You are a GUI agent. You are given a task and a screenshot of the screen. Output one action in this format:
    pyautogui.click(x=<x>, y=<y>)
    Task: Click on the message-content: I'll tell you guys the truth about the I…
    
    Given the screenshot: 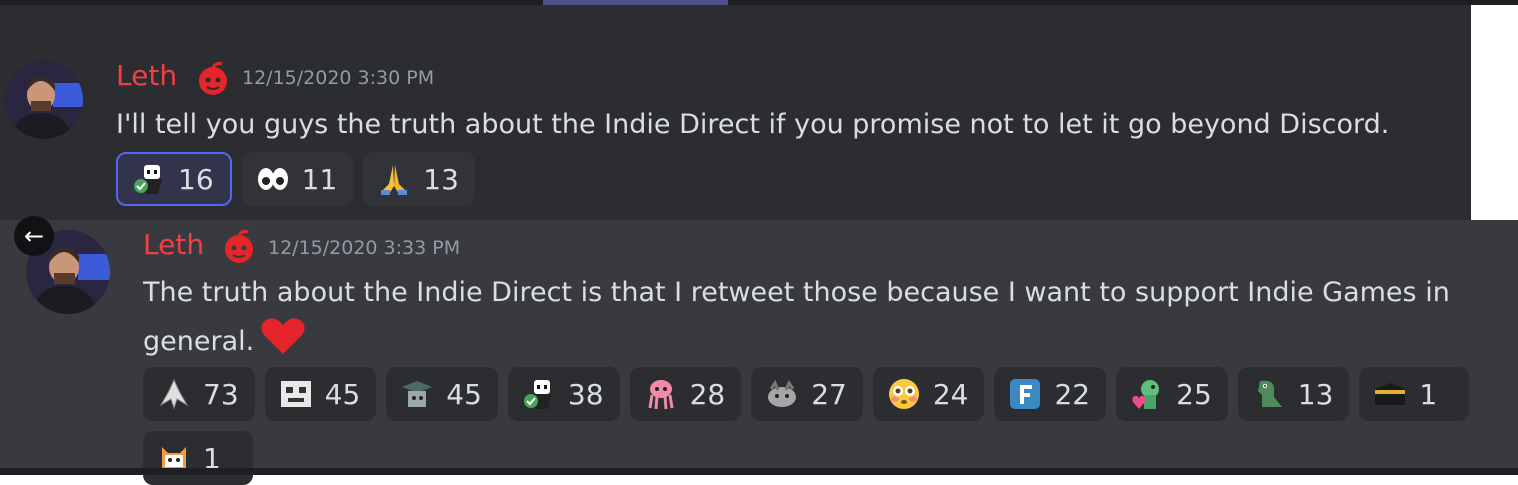 What is the action you would take?
    pyautogui.click(x=786, y=125)
    